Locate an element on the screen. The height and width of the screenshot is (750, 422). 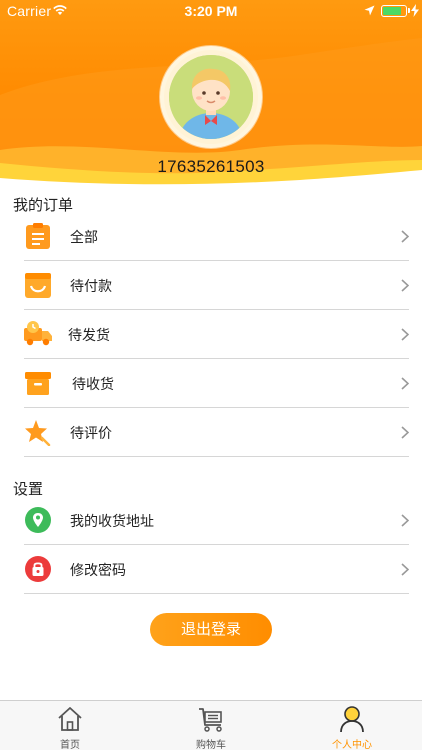
wallet-icon is located at coordinates (38, 285).